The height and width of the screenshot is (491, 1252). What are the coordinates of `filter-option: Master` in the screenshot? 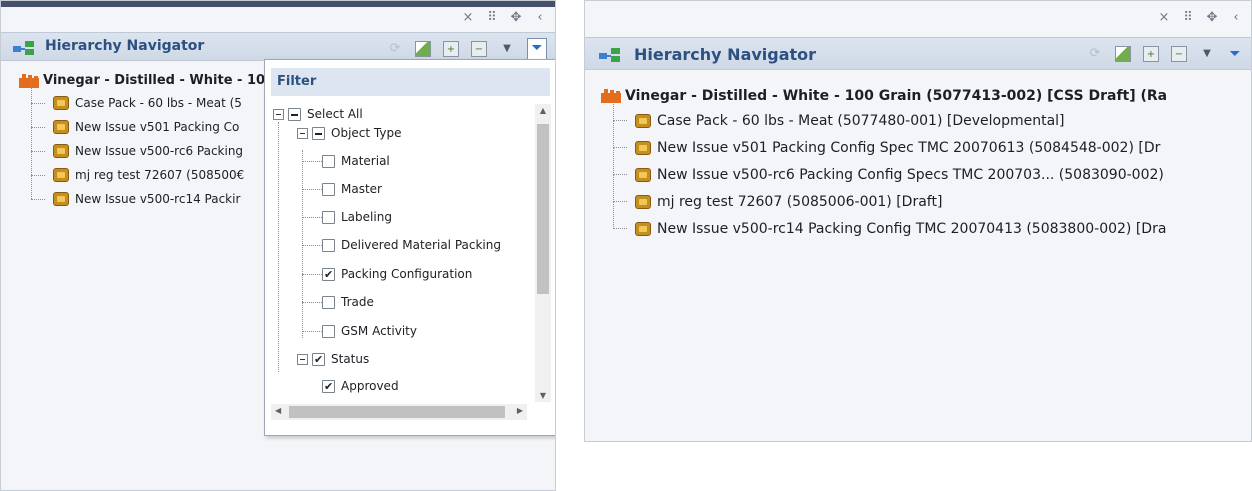 It's located at (352, 189).